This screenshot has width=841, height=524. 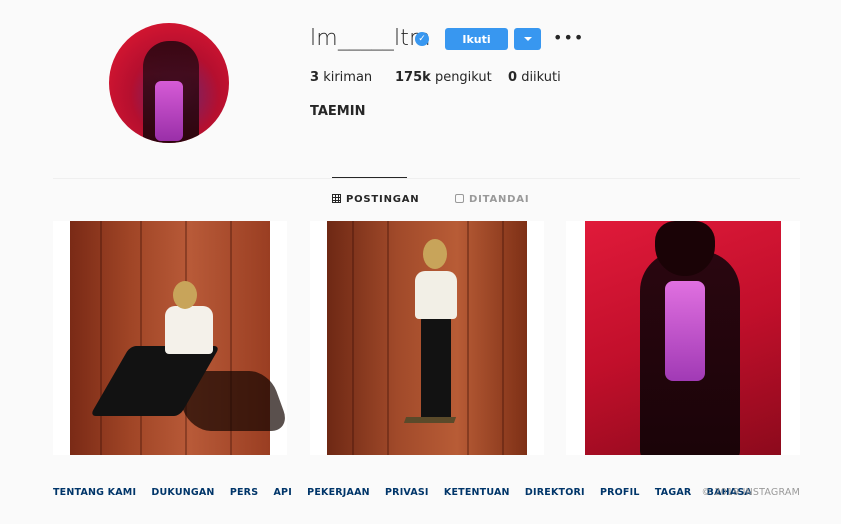 What do you see at coordinates (499, 199) in the screenshot?
I see `tab-tagged-label: DITANDAI` at bounding box center [499, 199].